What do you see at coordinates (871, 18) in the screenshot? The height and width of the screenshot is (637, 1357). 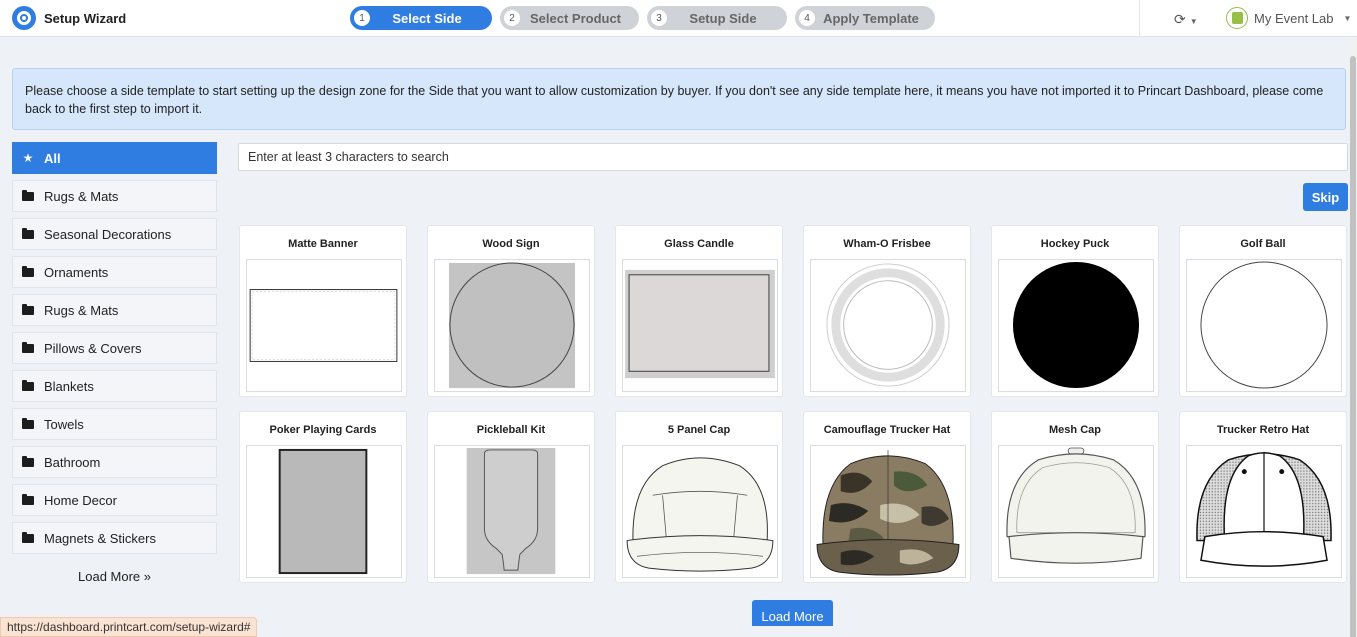 I see `step-label: Apply Template` at bounding box center [871, 18].